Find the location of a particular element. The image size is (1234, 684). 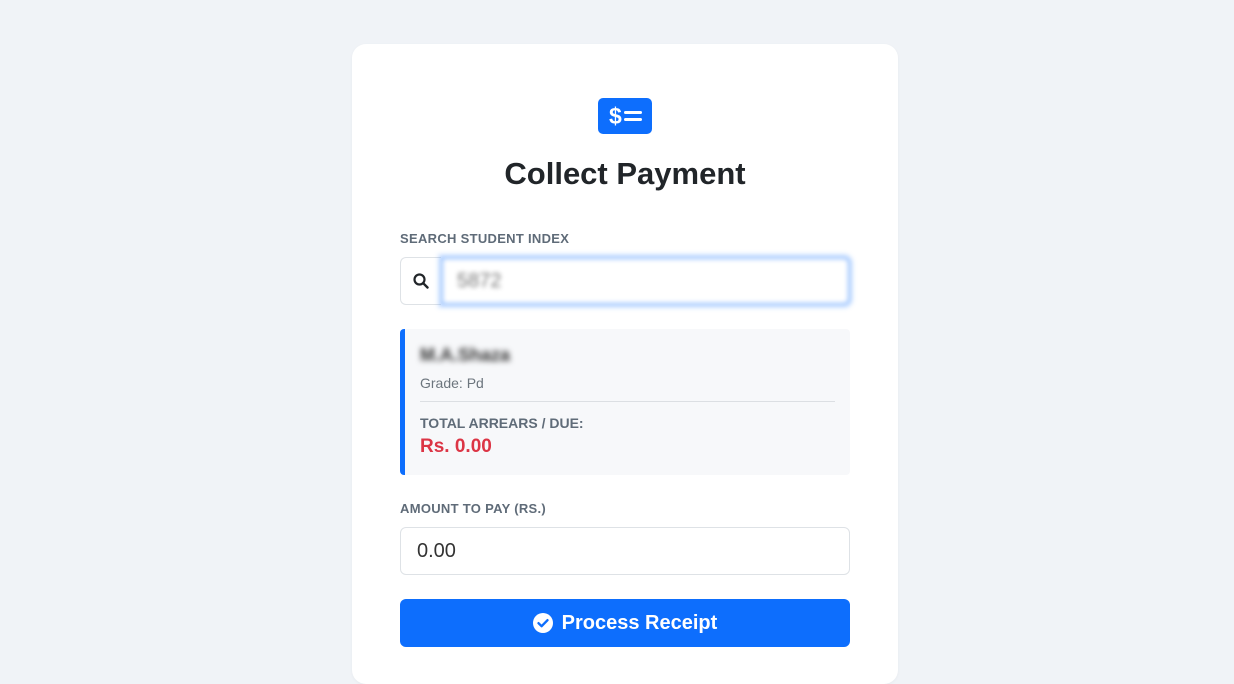

search-label: SEARCH STUDENT INDEX is located at coordinates (485, 238).